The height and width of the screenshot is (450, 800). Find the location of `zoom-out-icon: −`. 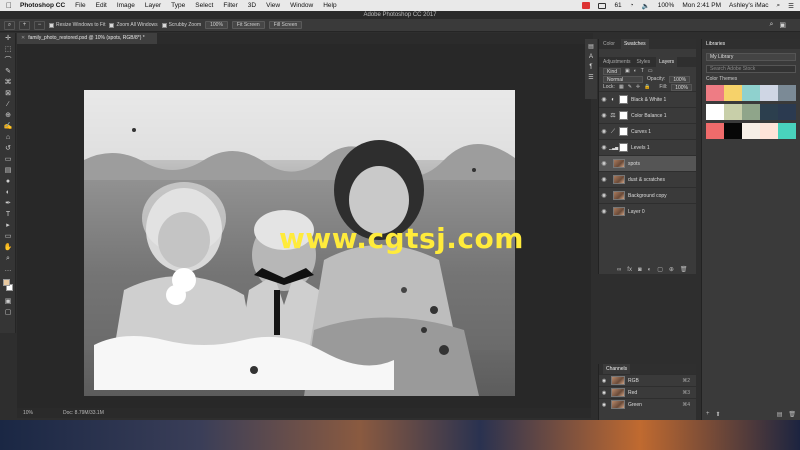

zoom-out-icon: − is located at coordinates (39, 25).